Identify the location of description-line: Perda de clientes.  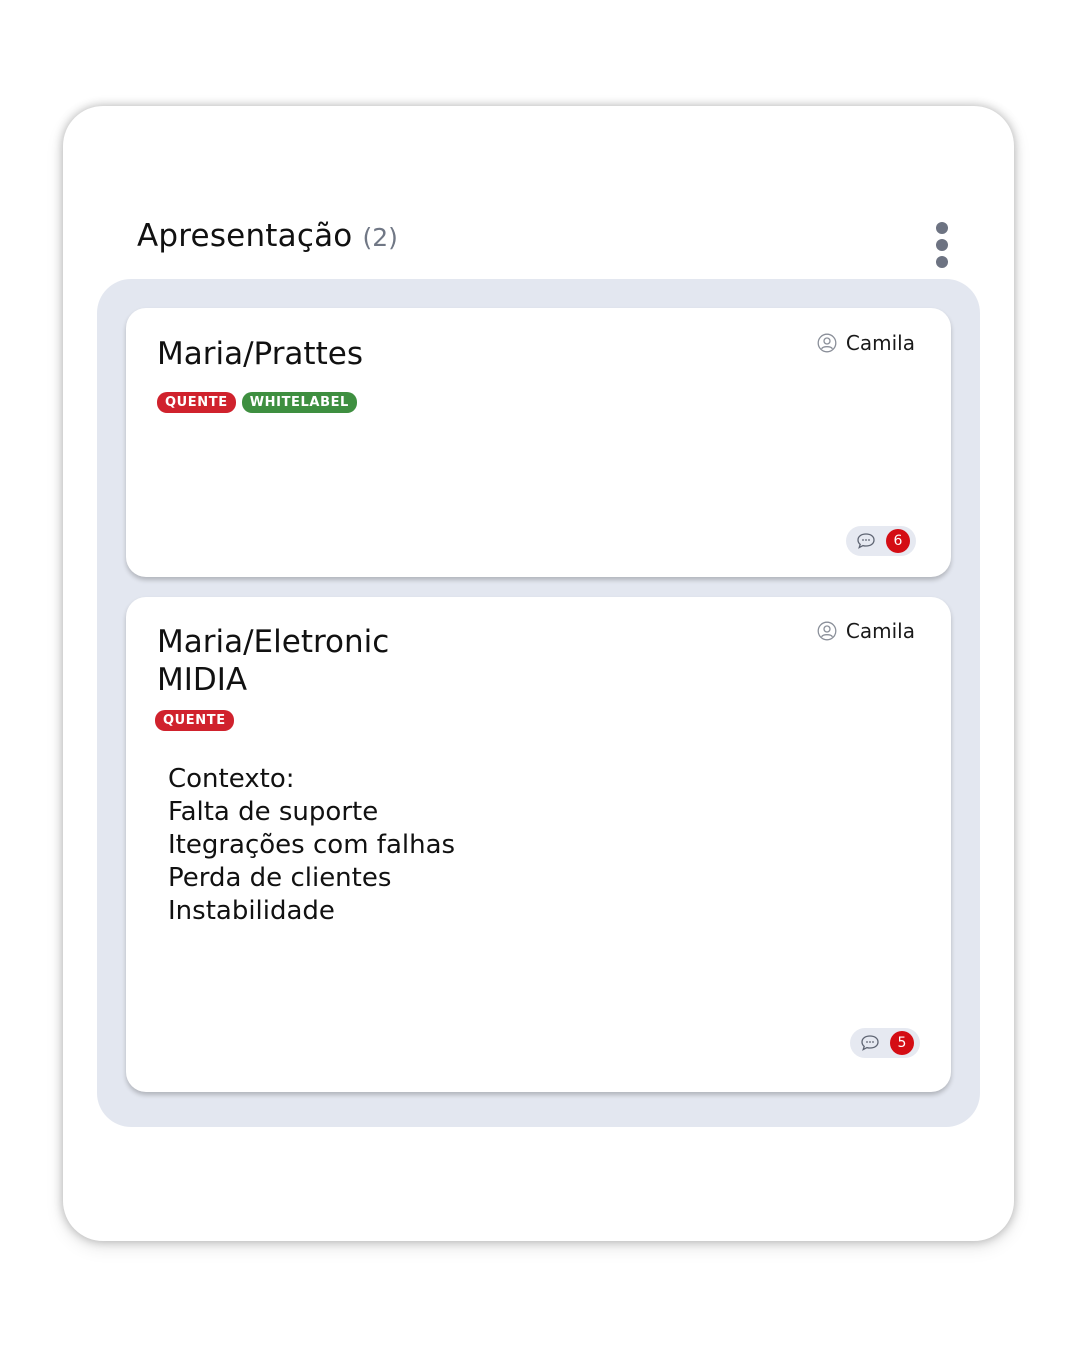
(280, 878).